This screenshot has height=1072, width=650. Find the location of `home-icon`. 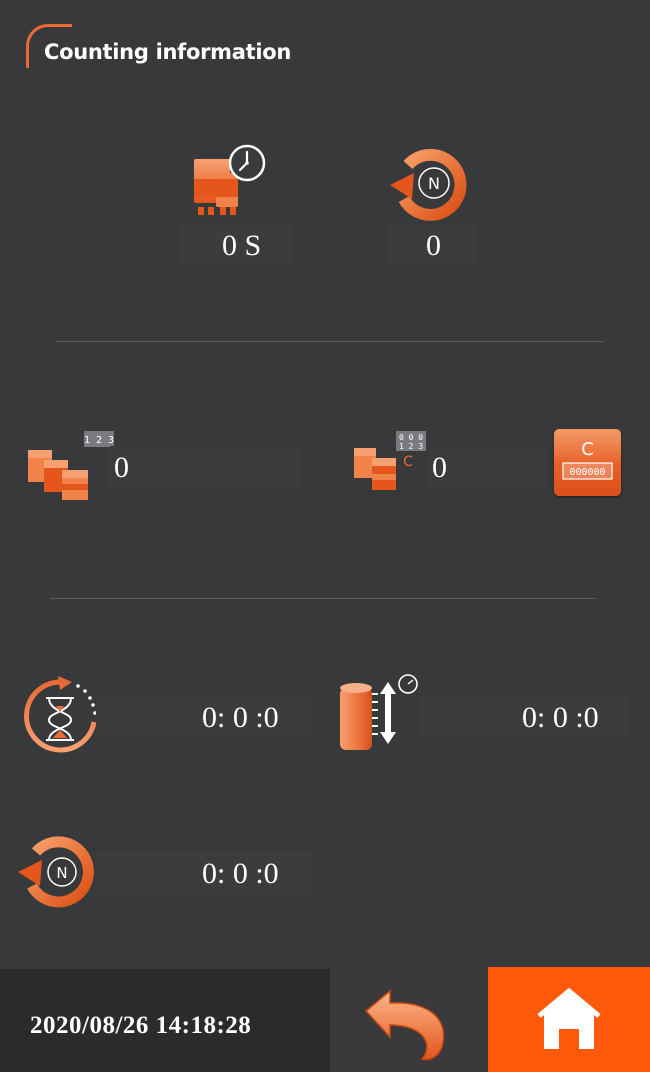

home-icon is located at coordinates (569, 1018).